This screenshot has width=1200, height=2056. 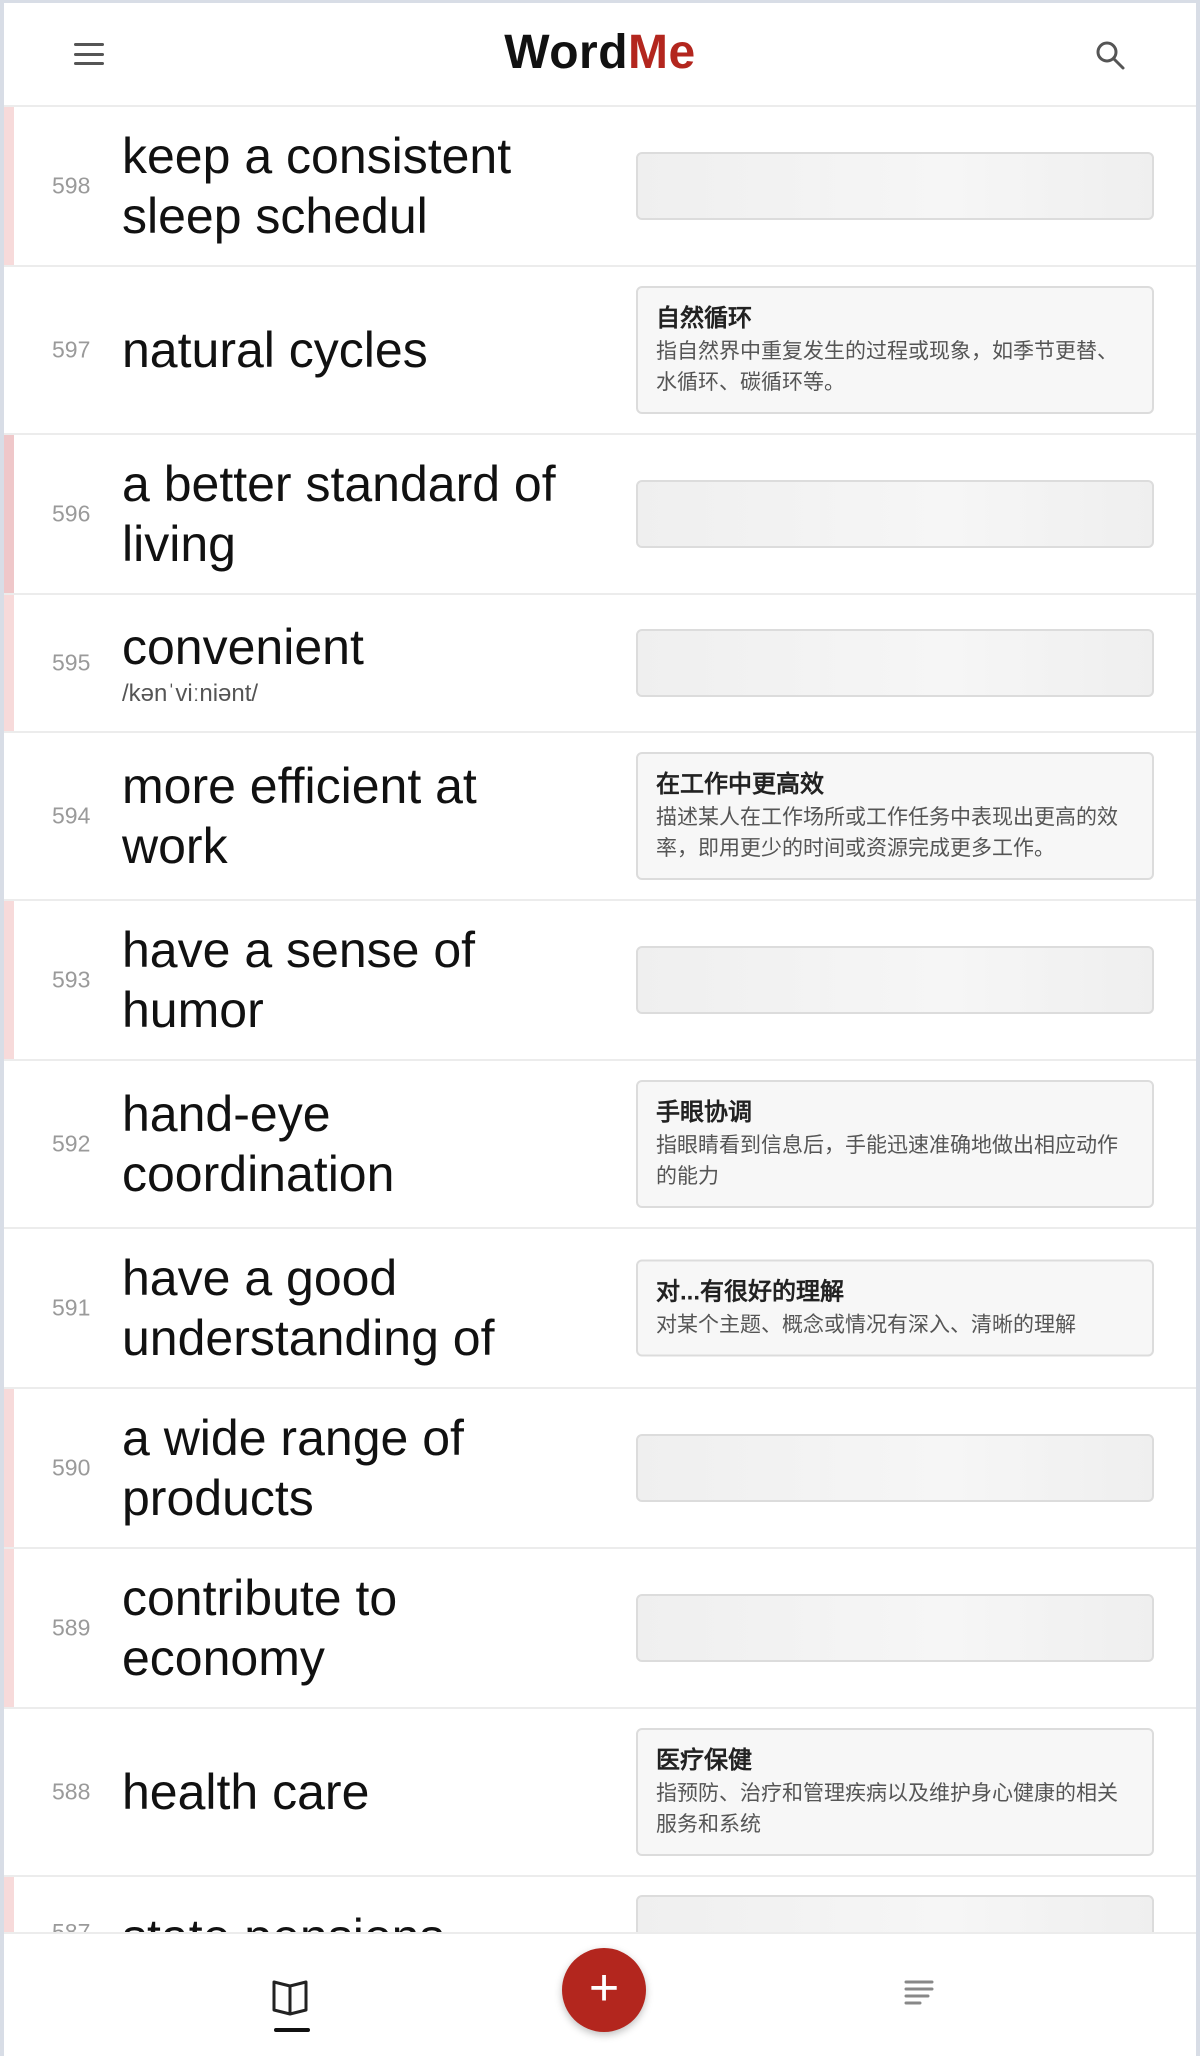 What do you see at coordinates (600, 664) in the screenshot?
I see `word-row: 595 convenient/kənˈviːniənt/` at bounding box center [600, 664].